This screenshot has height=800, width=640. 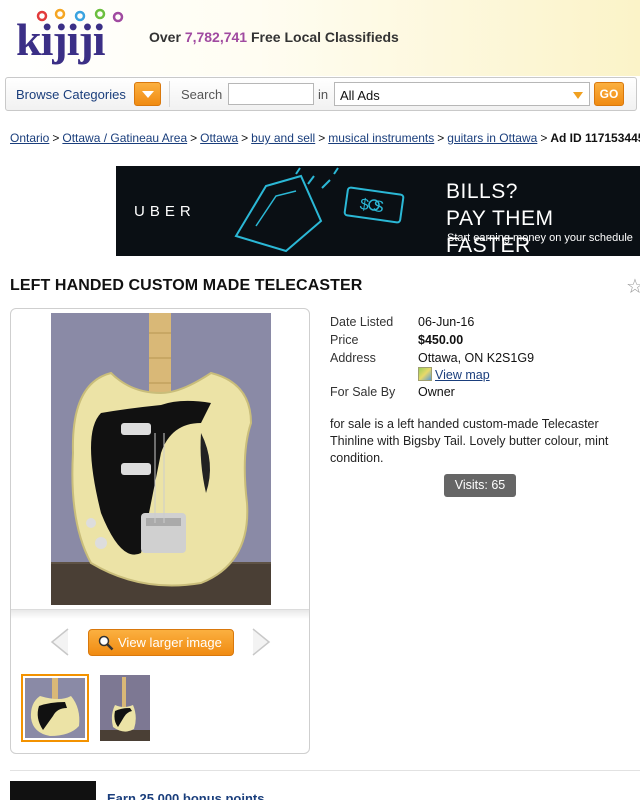 I want to click on svg-text: $ S, so click(x=372, y=206).